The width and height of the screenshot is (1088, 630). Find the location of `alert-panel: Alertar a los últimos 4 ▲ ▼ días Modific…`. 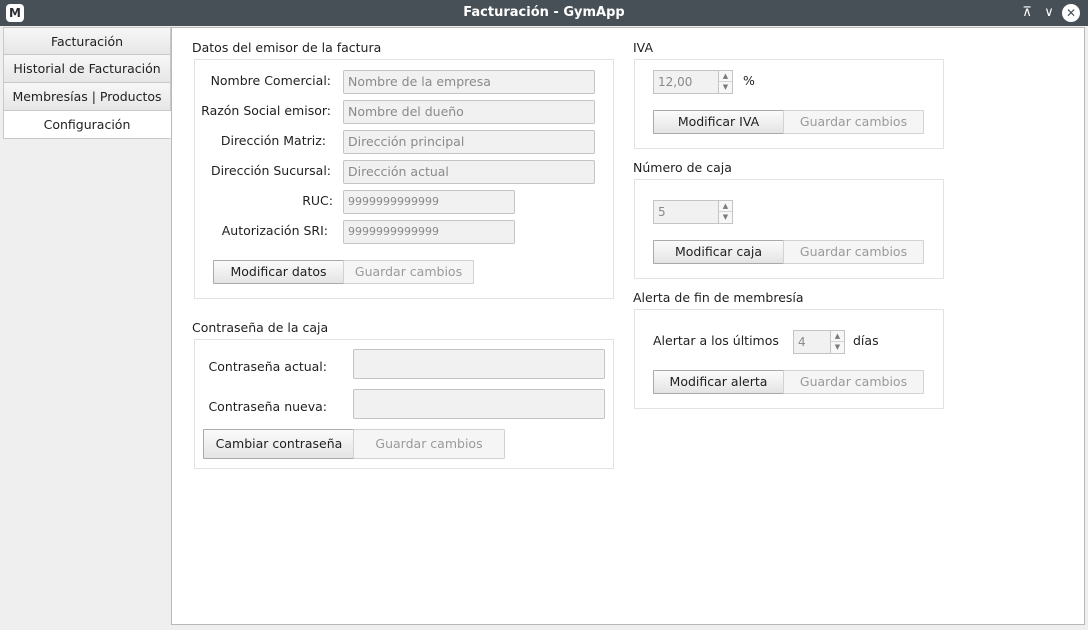

alert-panel: Alertar a los últimos 4 ▲ ▼ días Modific… is located at coordinates (789, 359).